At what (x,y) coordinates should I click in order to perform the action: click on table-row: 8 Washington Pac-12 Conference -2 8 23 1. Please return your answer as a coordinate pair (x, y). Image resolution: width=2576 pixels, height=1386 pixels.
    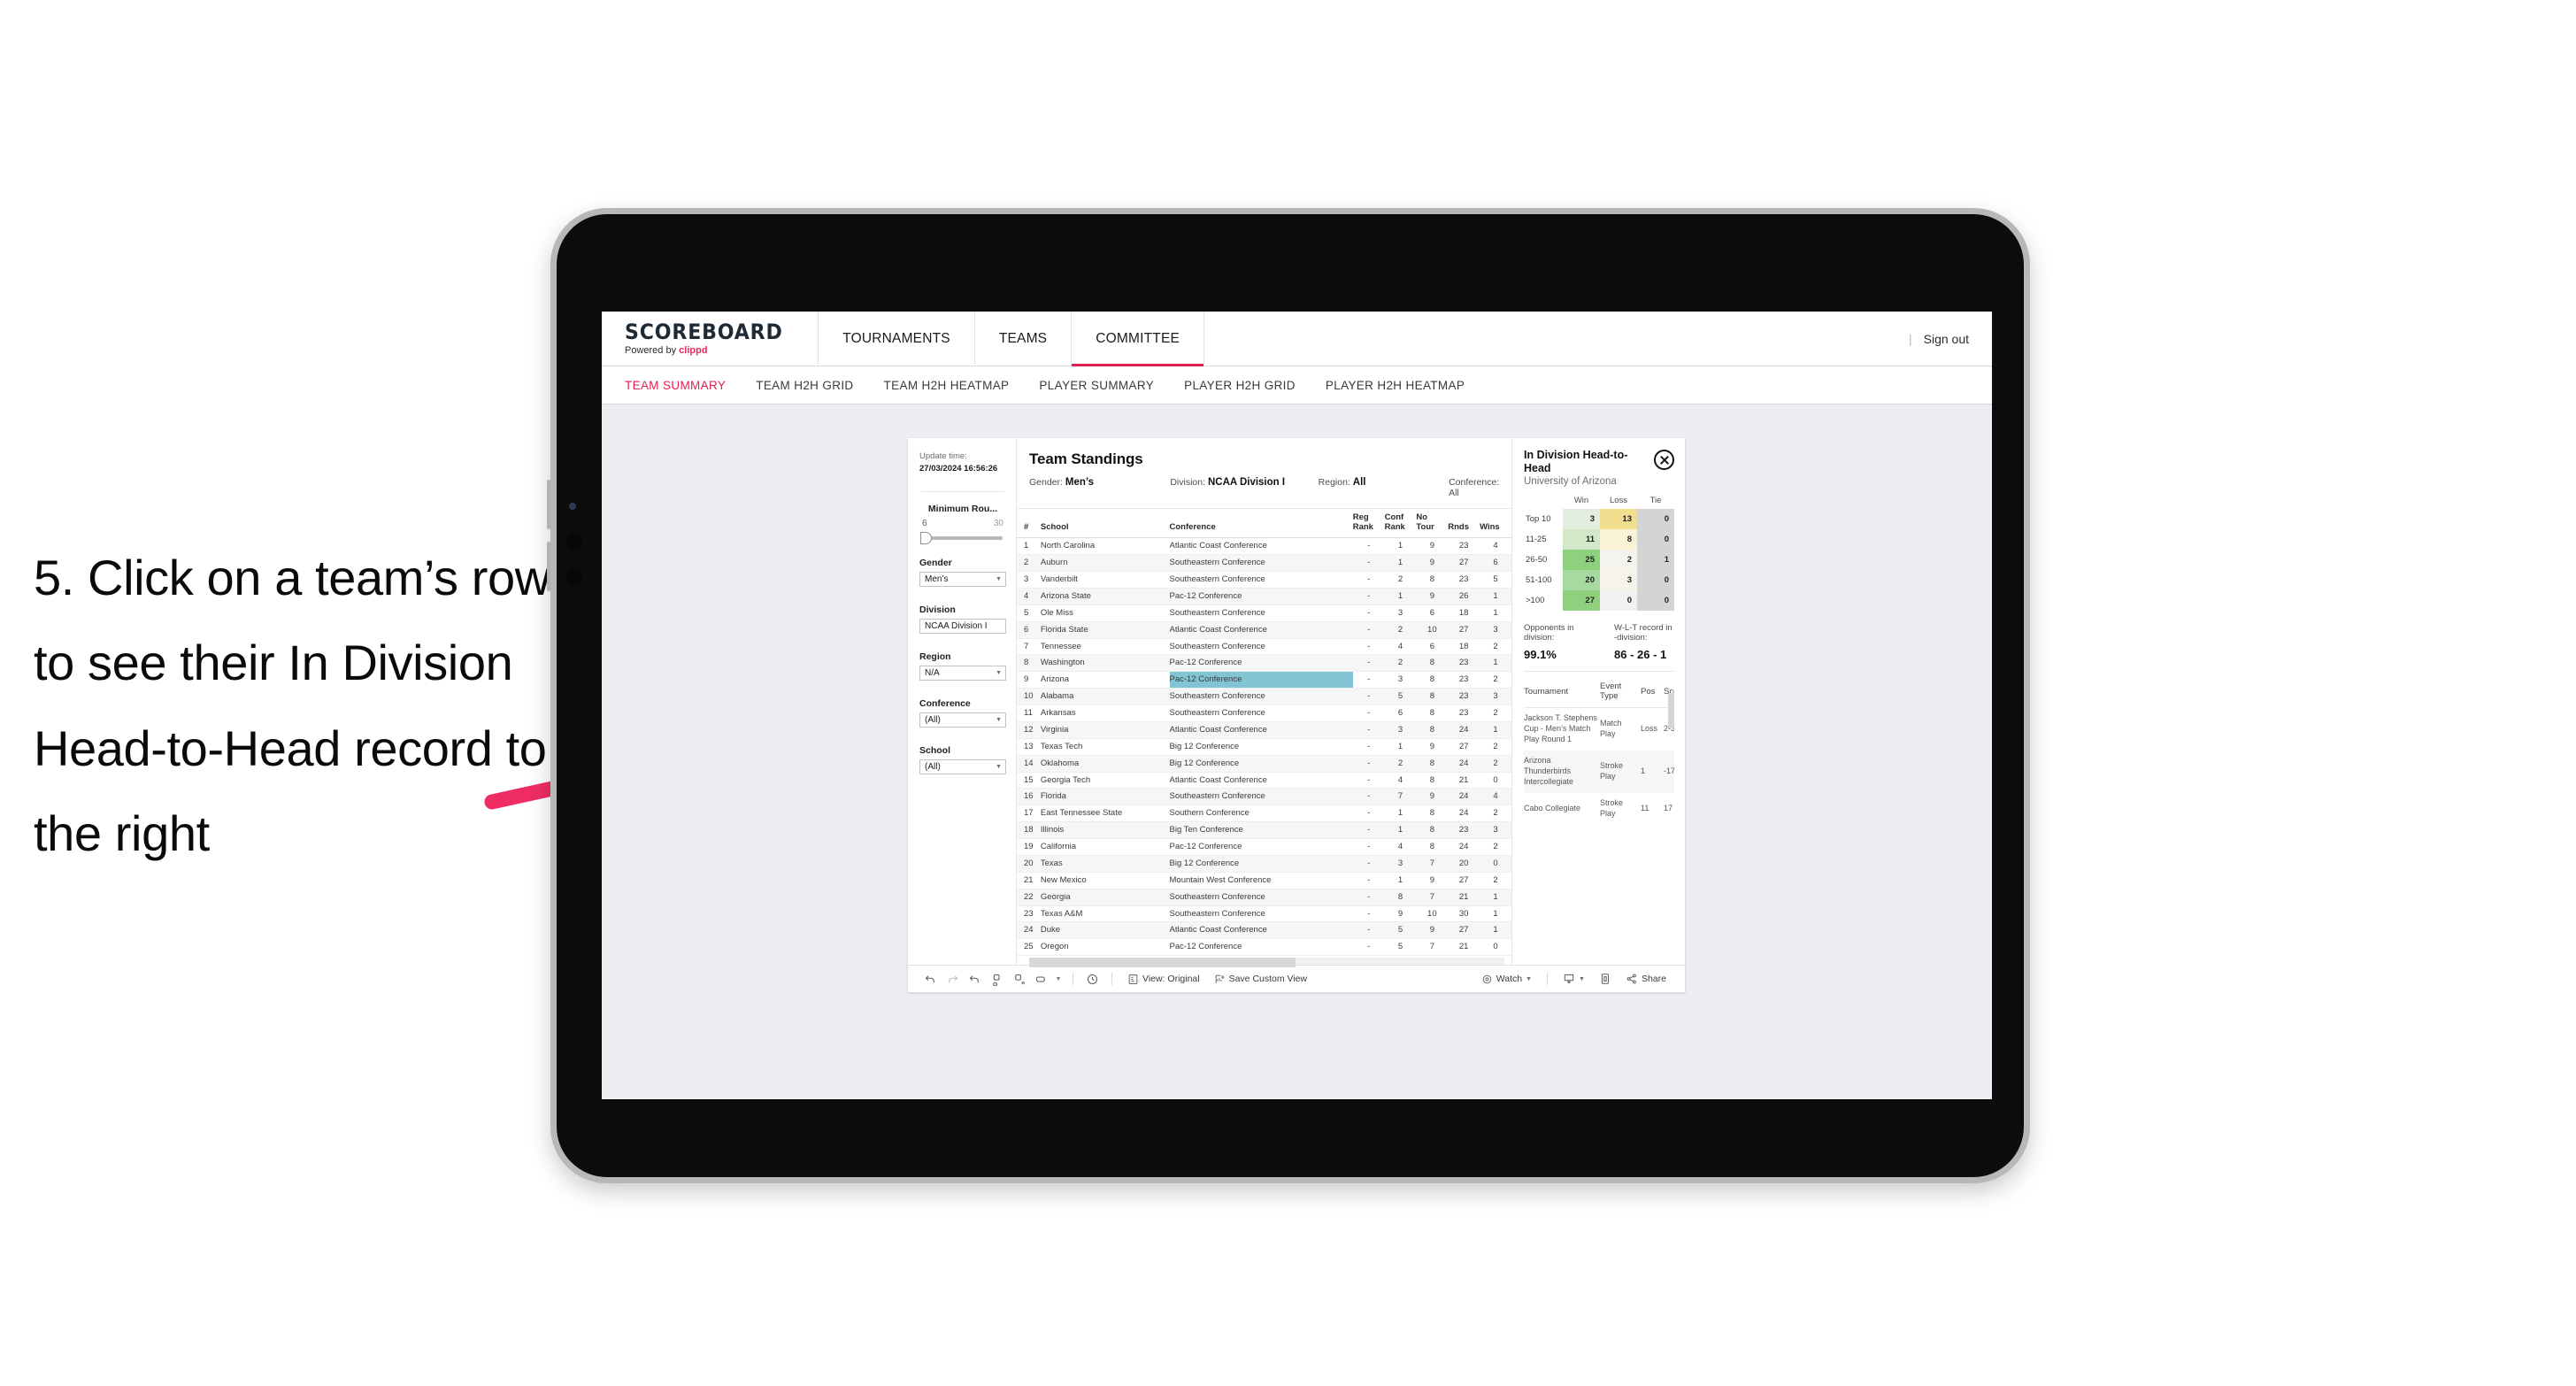
    Looking at the image, I should click on (1264, 663).